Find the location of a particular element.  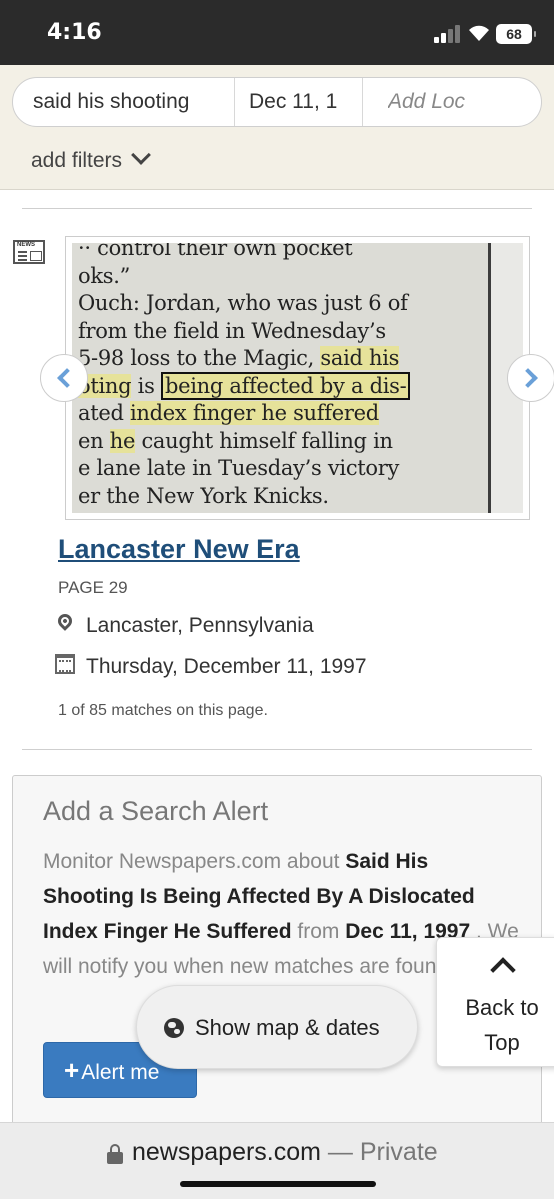

chevron-right-icon is located at coordinates (528, 378).